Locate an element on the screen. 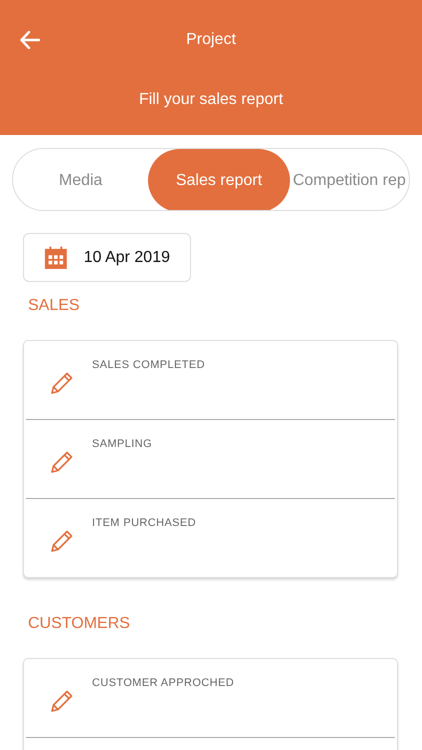 The image size is (422, 750). list-item: ITEM PURCHASED is located at coordinates (210, 538).